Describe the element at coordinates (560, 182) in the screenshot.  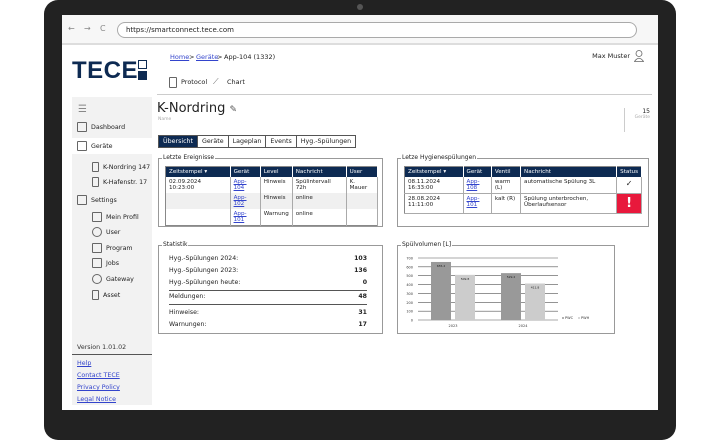
I see `cell-text: automatische Spülung 3L` at that location.